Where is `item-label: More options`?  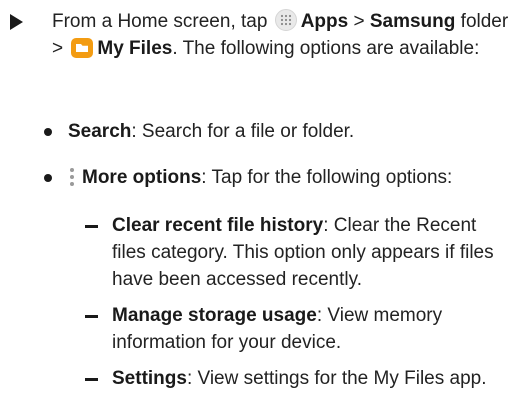
item-label: More options is located at coordinates (142, 177).